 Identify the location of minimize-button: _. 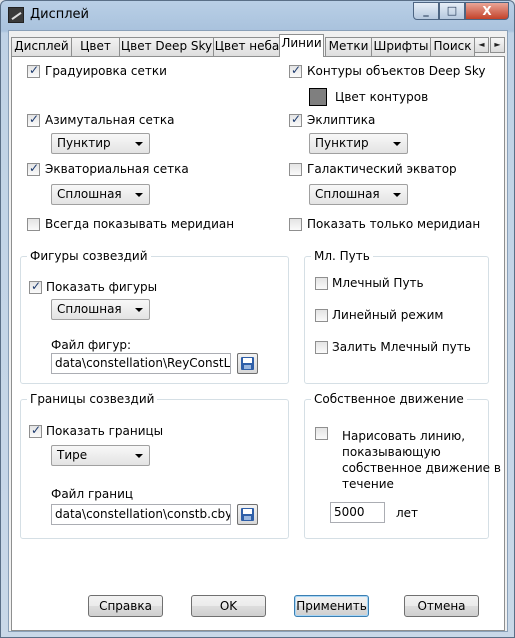
(426, 11).